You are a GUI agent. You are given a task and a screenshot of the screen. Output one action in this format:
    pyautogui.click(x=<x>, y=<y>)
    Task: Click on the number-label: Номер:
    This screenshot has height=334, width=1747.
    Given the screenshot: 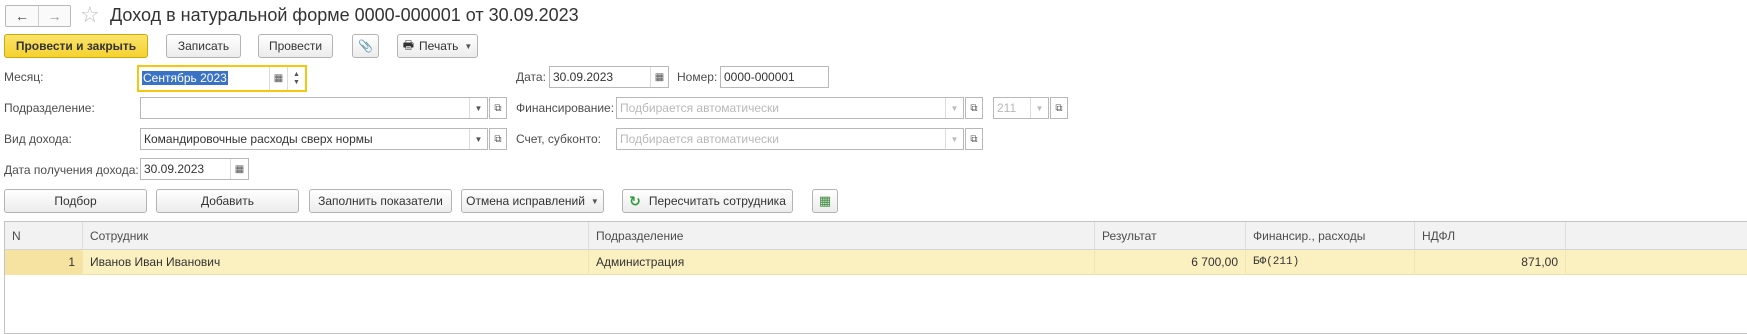 What is the action you would take?
    pyautogui.click(x=697, y=77)
    